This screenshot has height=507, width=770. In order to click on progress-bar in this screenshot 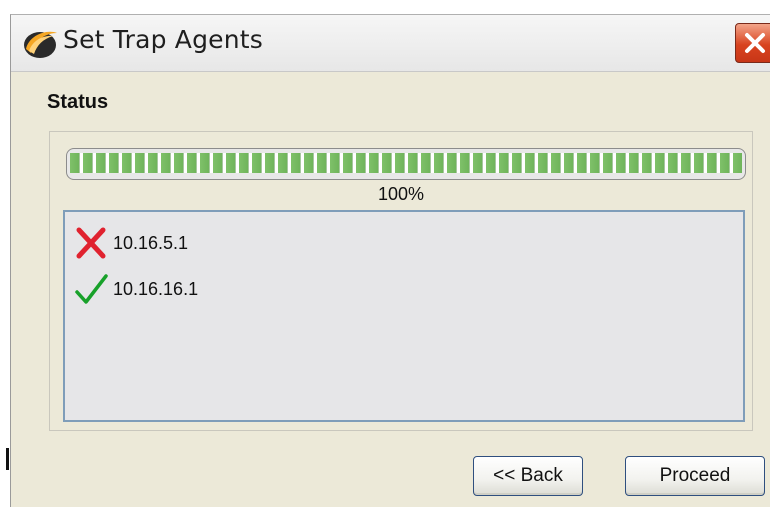, I will do `click(406, 164)`.